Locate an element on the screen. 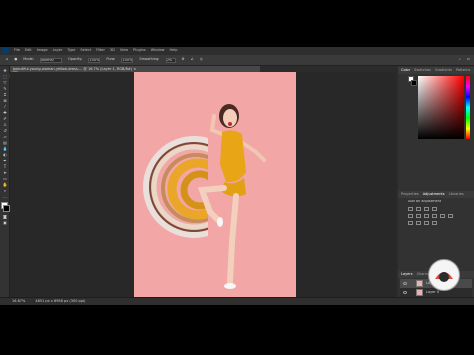 This screenshot has width=474, height=355. avatar is located at coordinates (444, 275).